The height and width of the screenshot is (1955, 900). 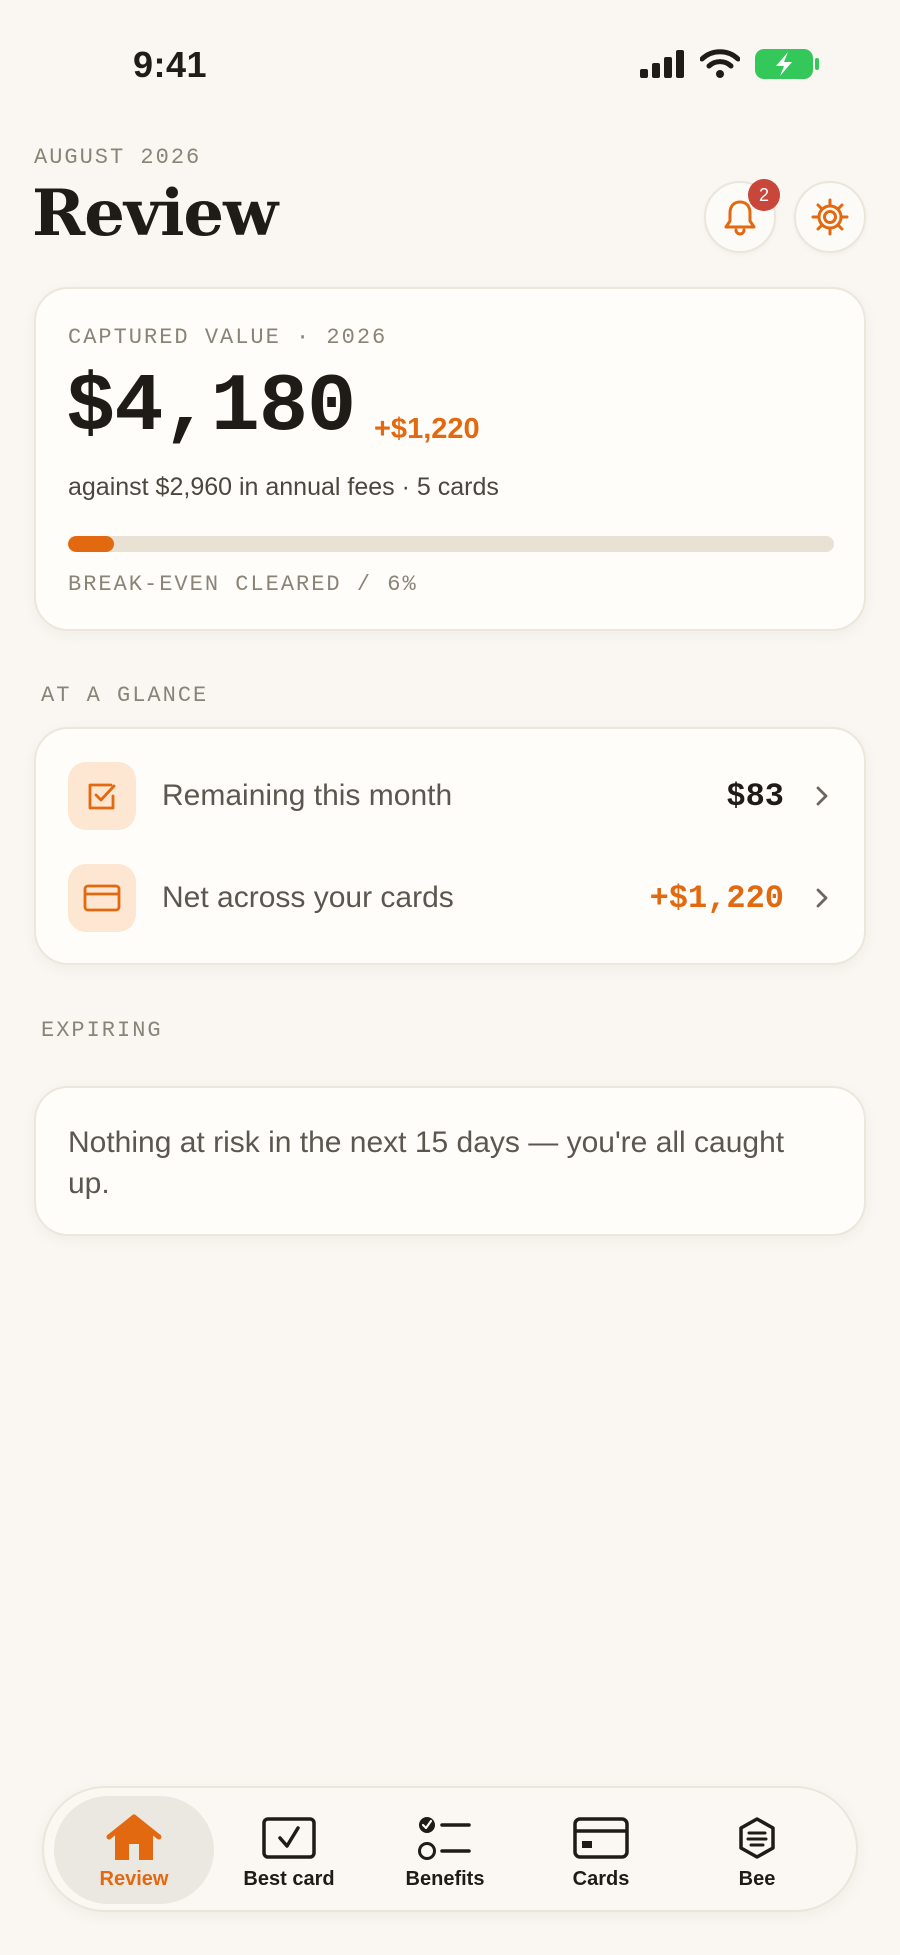 What do you see at coordinates (211, 407) in the screenshot?
I see `captured-value-amount: $4,180` at bounding box center [211, 407].